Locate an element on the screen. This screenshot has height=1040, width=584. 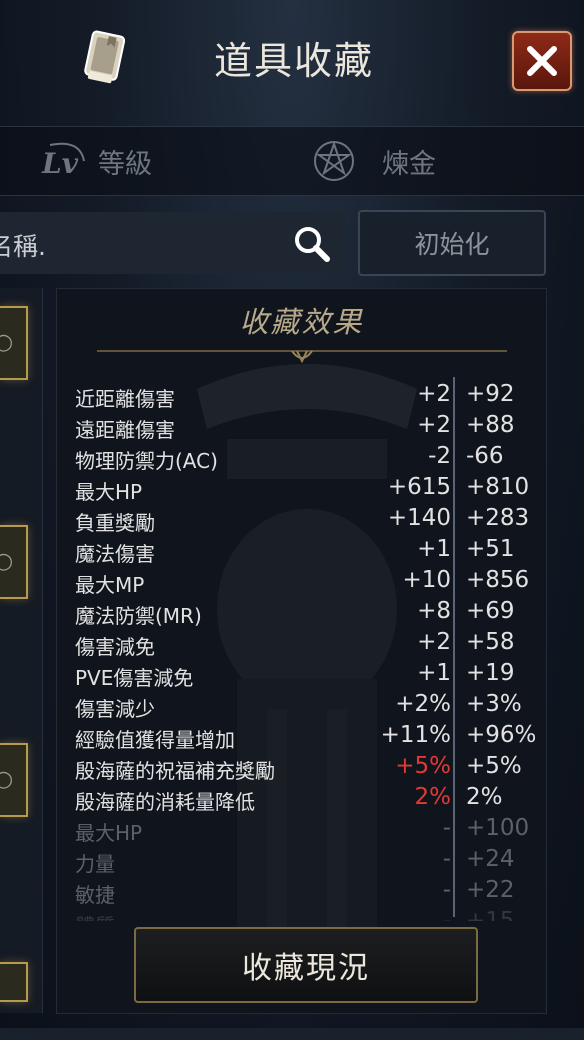
stat-total-value: +3% is located at coordinates (494, 704).